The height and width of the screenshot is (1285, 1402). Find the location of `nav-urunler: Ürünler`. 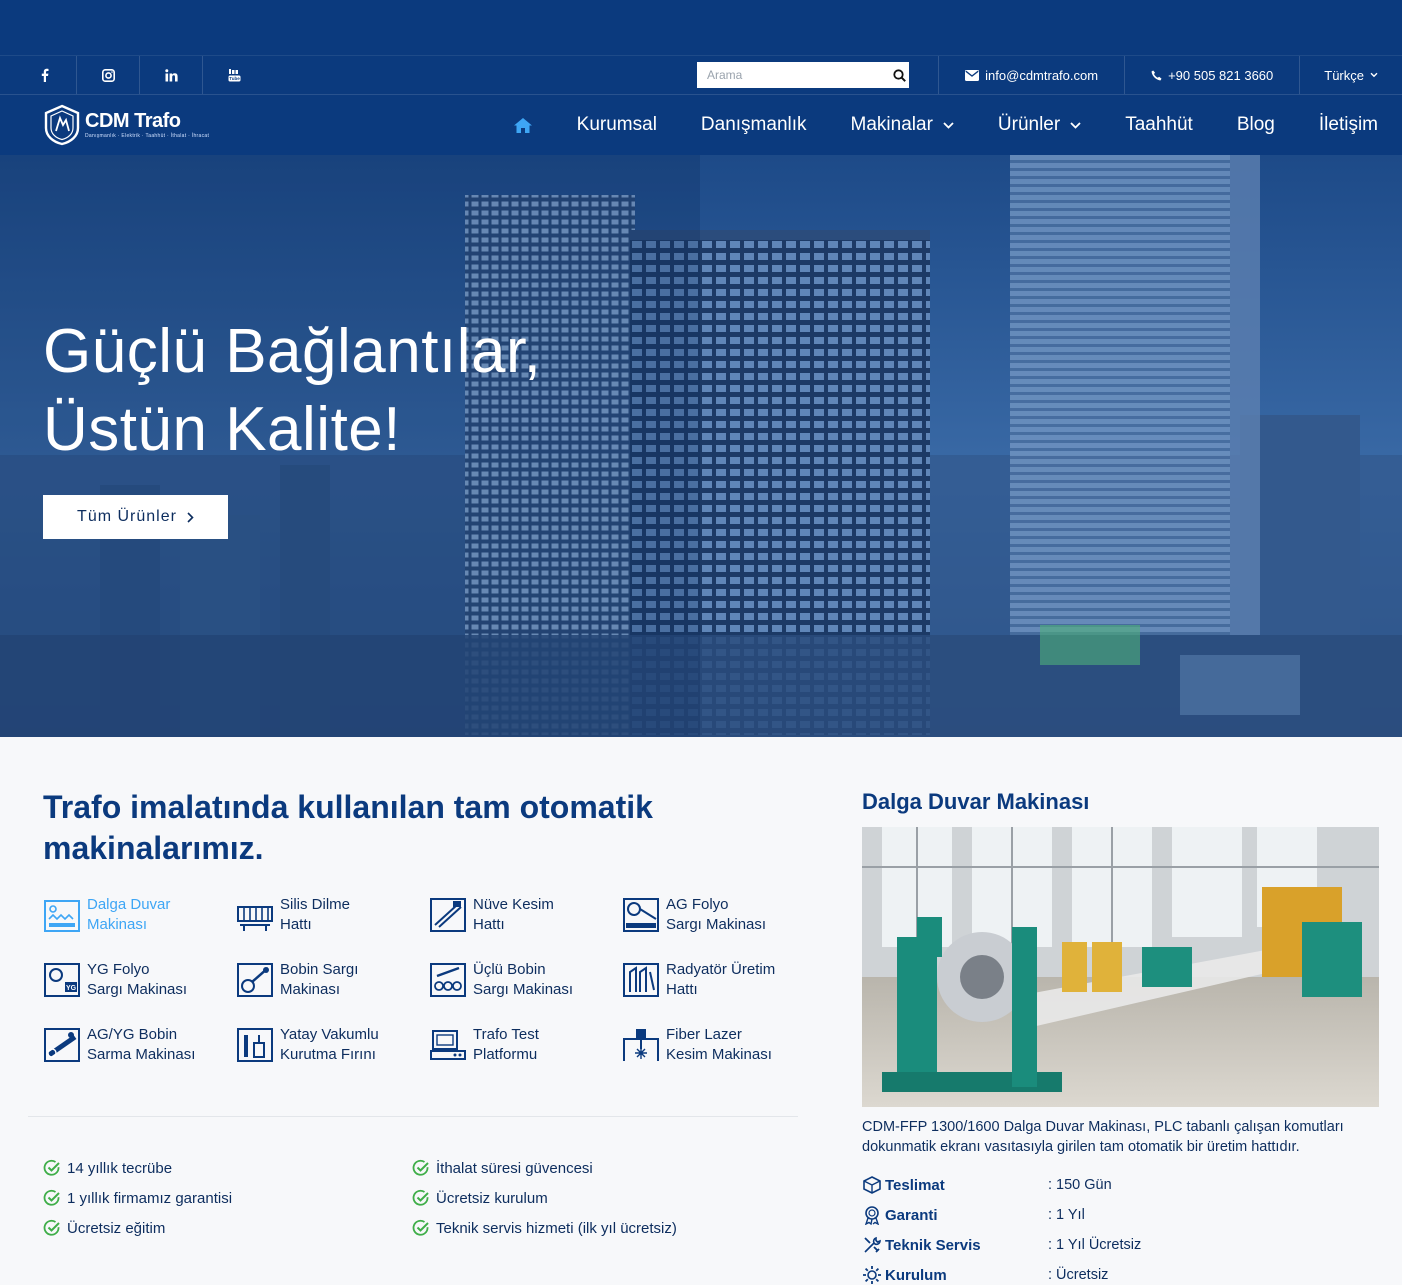

nav-urunler: Ürünler is located at coordinates (1039, 125).